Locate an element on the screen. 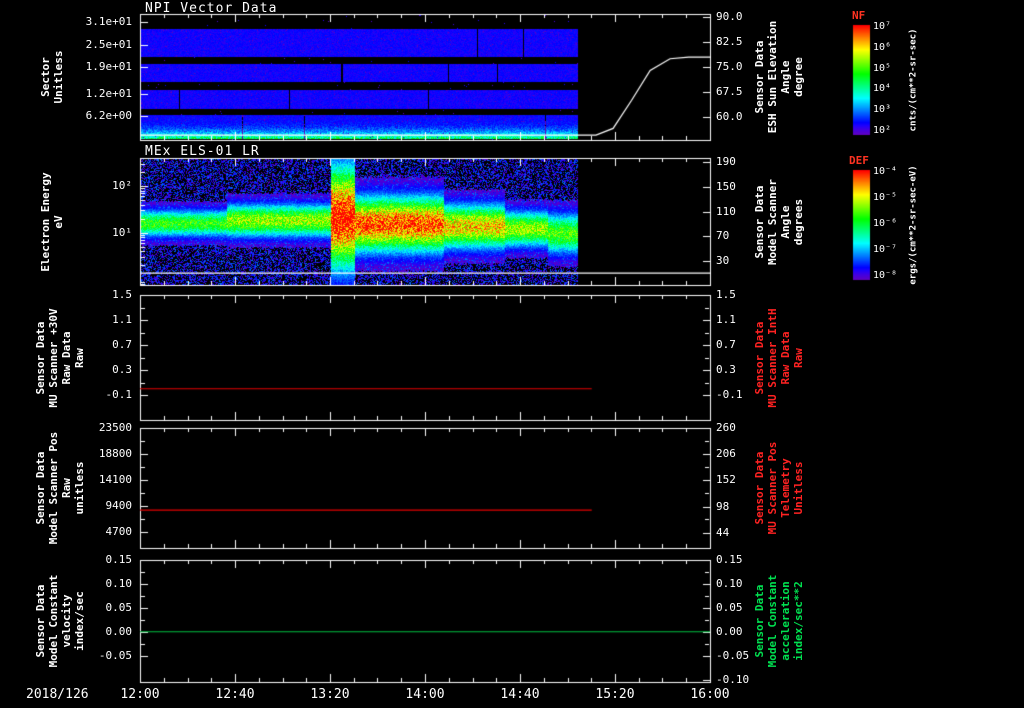 The image size is (1024, 708). panel5-y-tick-label: 0.10 is located at coordinates (119, 583).